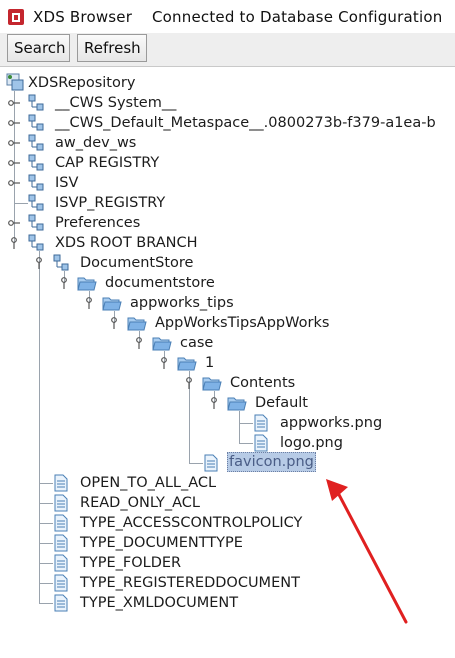 This screenshot has height=658, width=455. What do you see at coordinates (110, 203) in the screenshot?
I see `tree-node-label: ISVP_REGISTRY` at bounding box center [110, 203].